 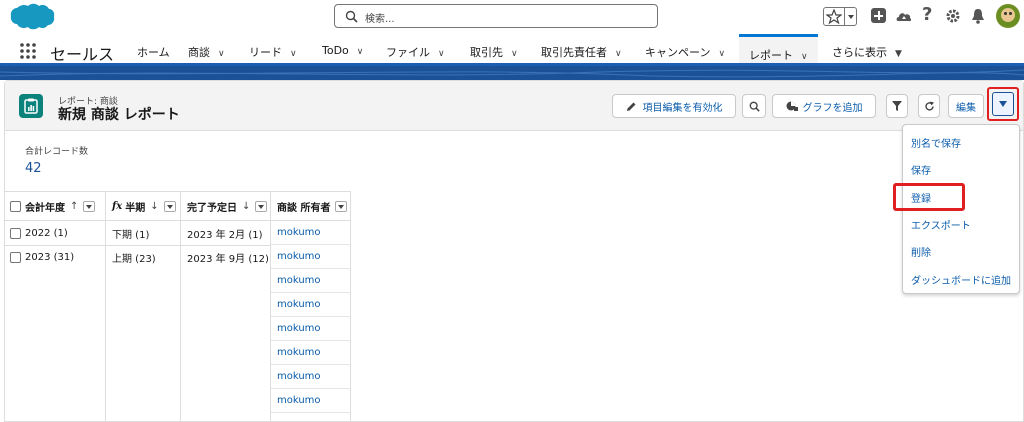 I want to click on menu-item-save: 保存, so click(x=961, y=169).